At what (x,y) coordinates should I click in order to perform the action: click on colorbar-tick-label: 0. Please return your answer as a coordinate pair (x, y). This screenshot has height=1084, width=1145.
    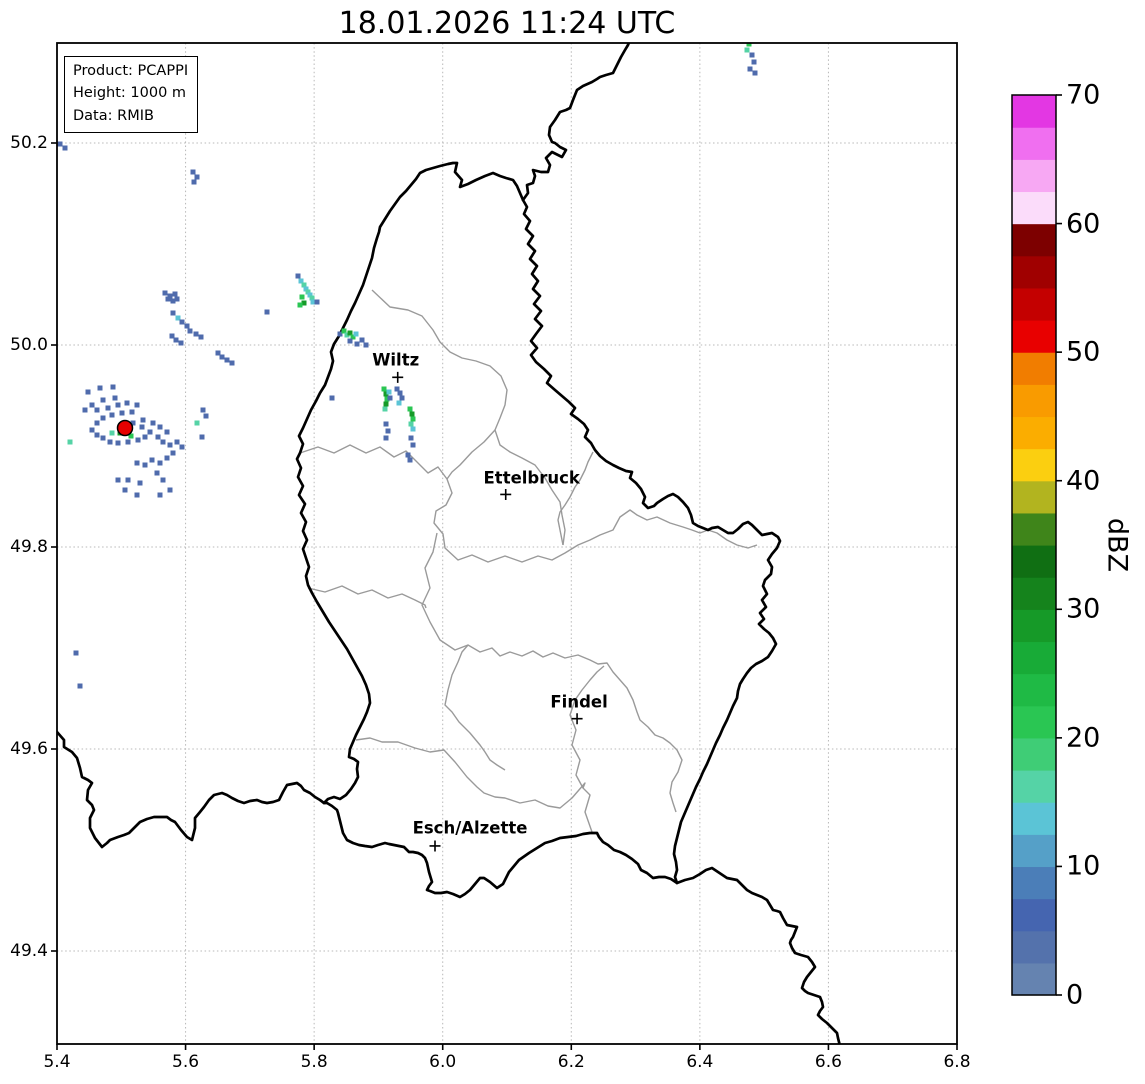
    Looking at the image, I should click on (1075, 995).